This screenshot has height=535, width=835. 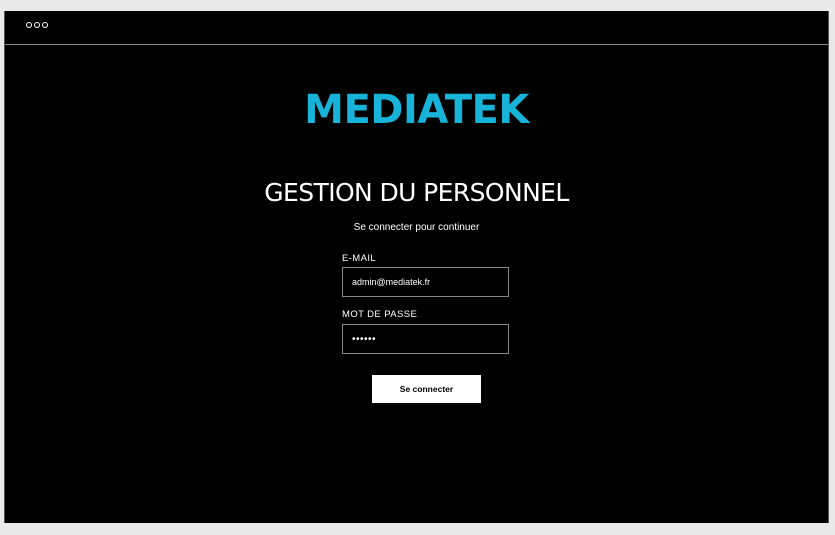 What do you see at coordinates (359, 258) in the screenshot?
I see `email-label: E-MAIL` at bounding box center [359, 258].